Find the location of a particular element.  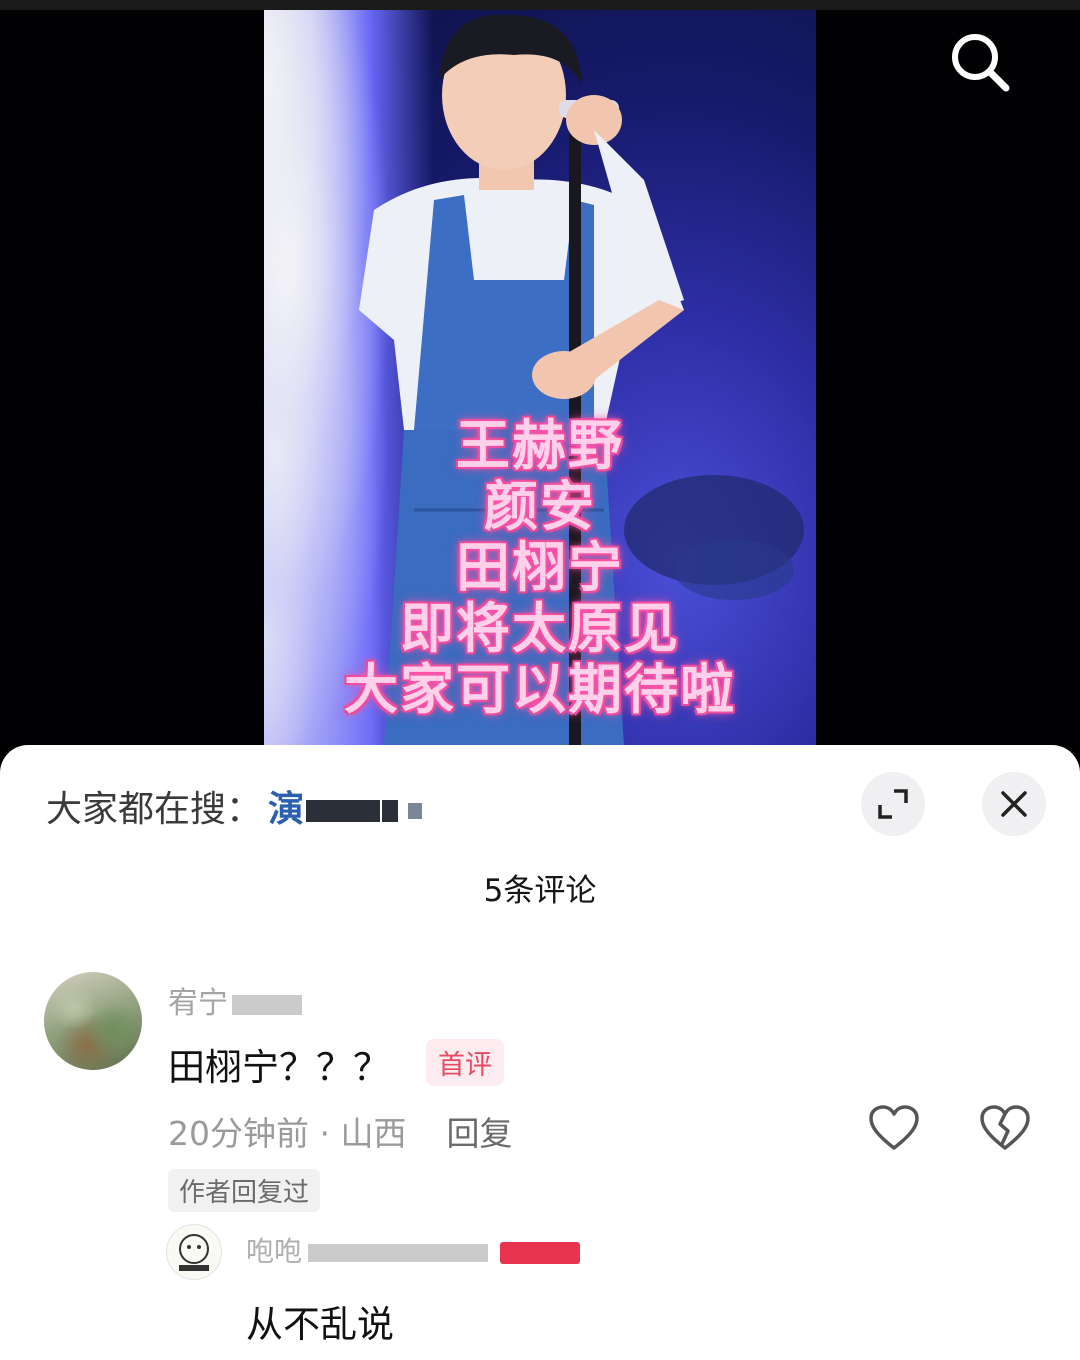

heart-icon is located at coordinates (894, 1127).